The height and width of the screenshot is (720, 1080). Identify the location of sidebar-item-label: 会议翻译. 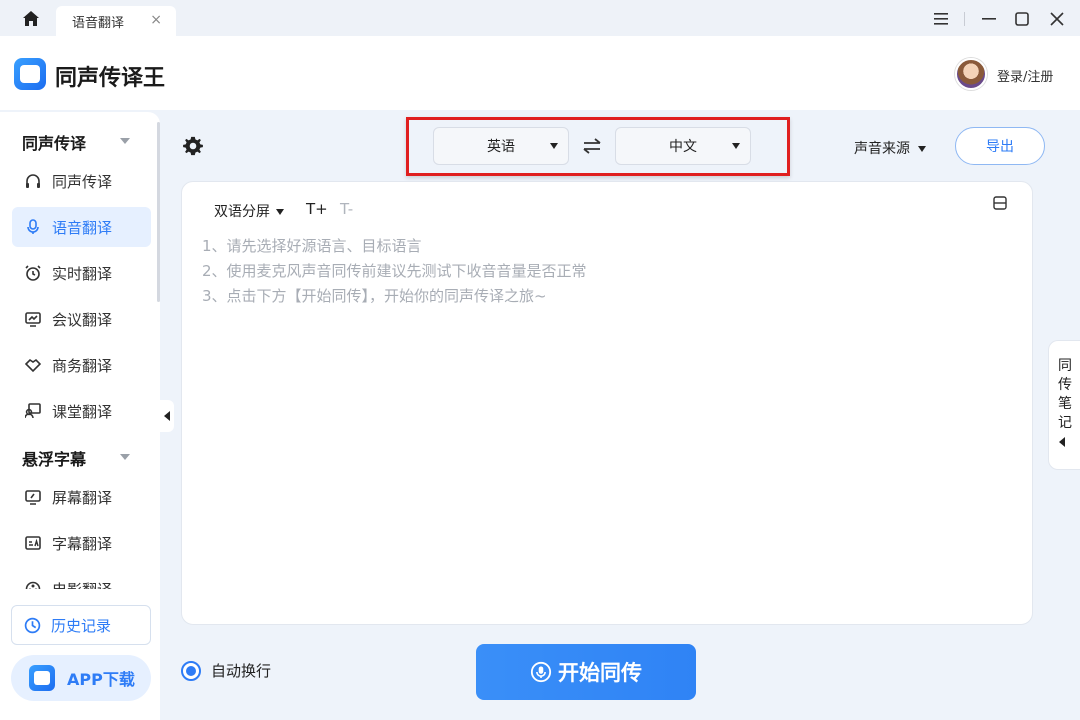
(82, 319).